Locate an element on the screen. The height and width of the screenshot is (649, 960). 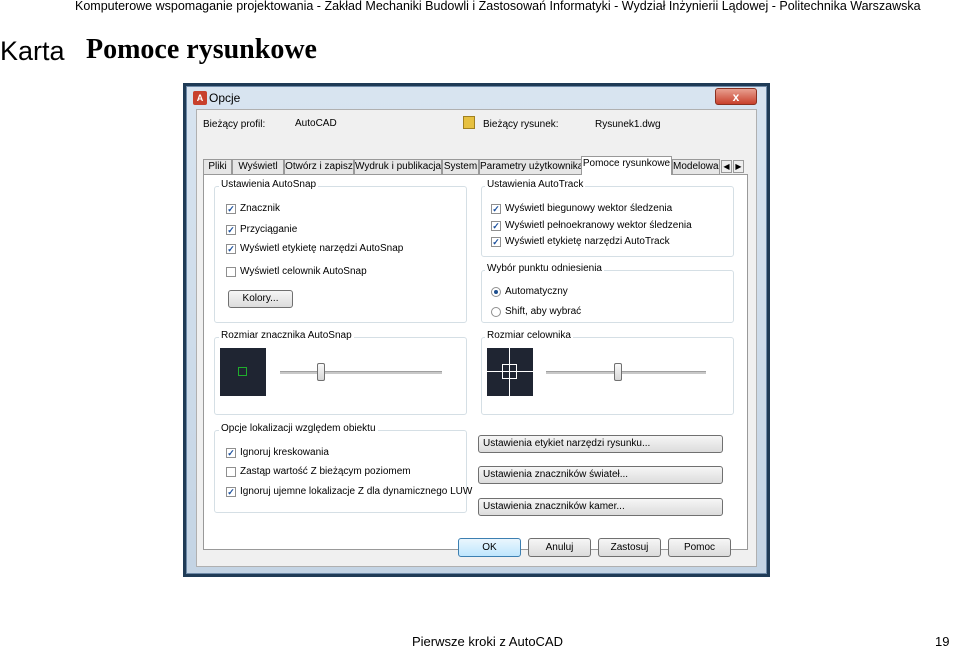
aperture-box-icon is located at coordinates (509, 371).